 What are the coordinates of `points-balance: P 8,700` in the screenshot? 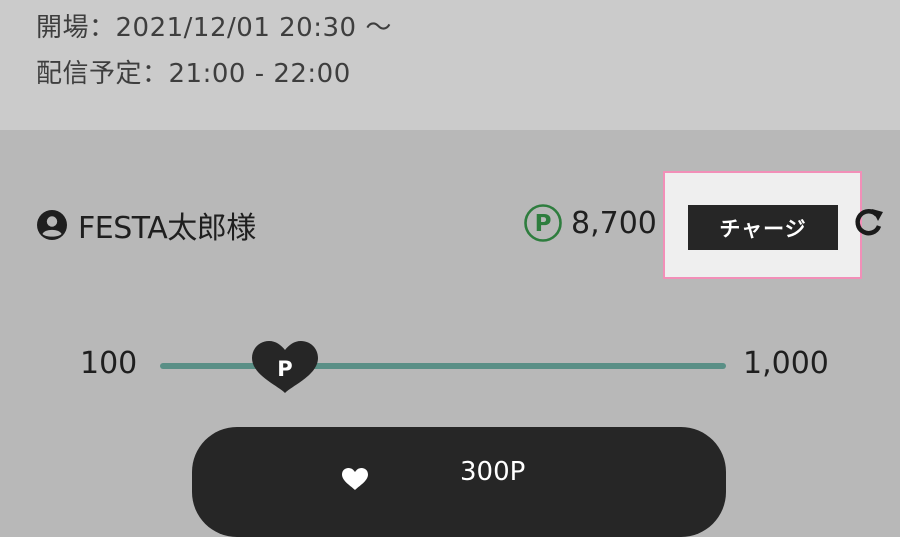 It's located at (590, 223).